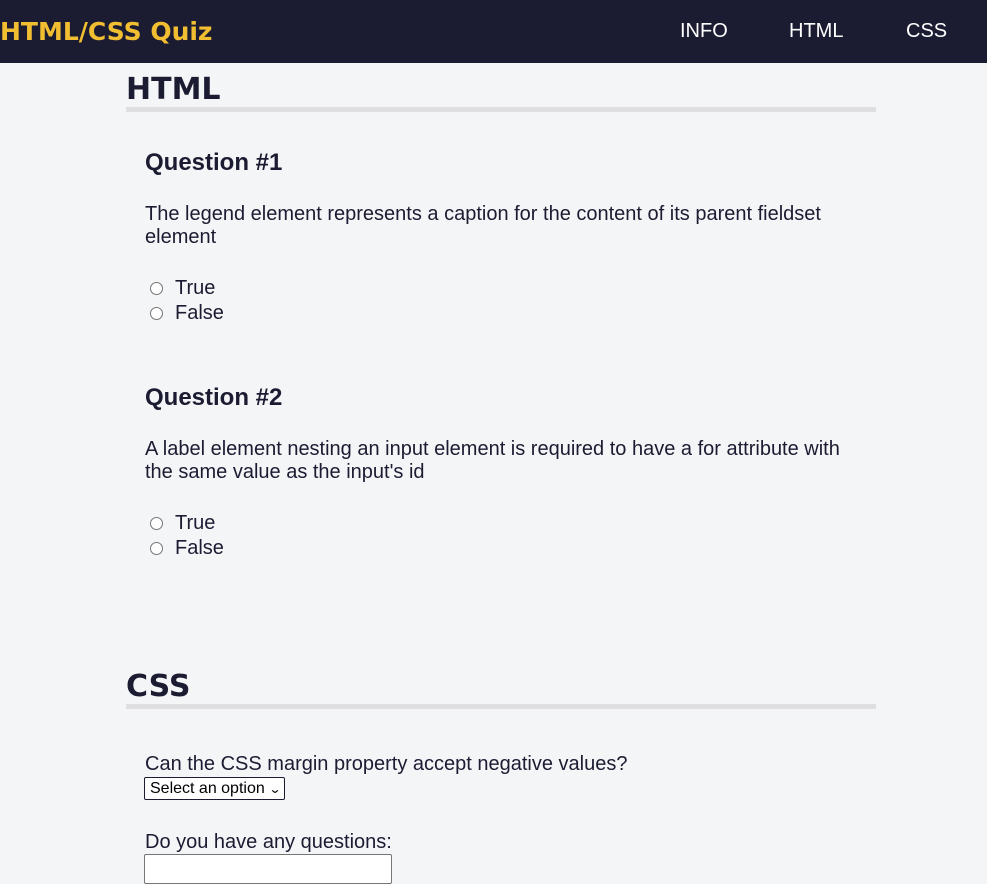  I want to click on question-2-option-true: True, so click(182, 523).